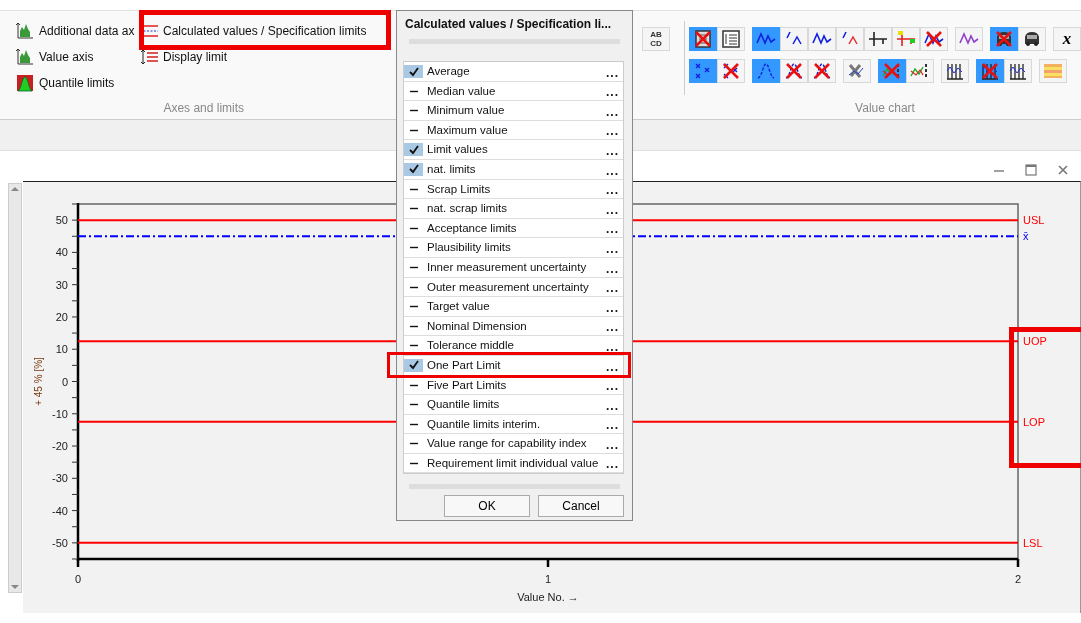 This screenshot has height=623, width=1081. What do you see at coordinates (483, 424) in the screenshot?
I see `item-label: Quantile limits interim.` at bounding box center [483, 424].